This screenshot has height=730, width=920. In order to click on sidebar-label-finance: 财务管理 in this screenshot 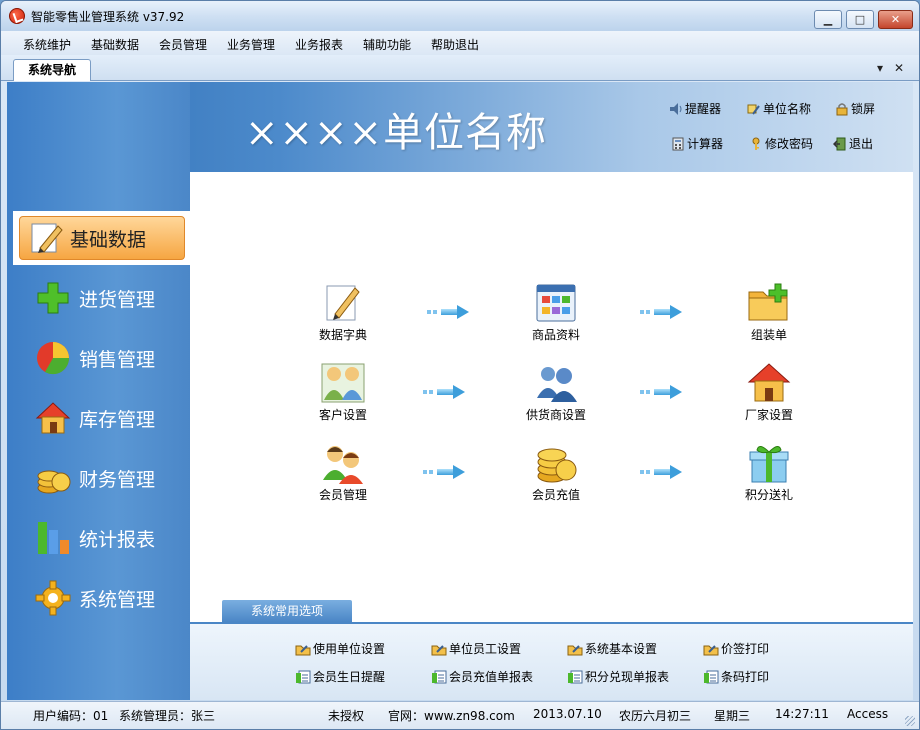, I will do `click(117, 479)`.